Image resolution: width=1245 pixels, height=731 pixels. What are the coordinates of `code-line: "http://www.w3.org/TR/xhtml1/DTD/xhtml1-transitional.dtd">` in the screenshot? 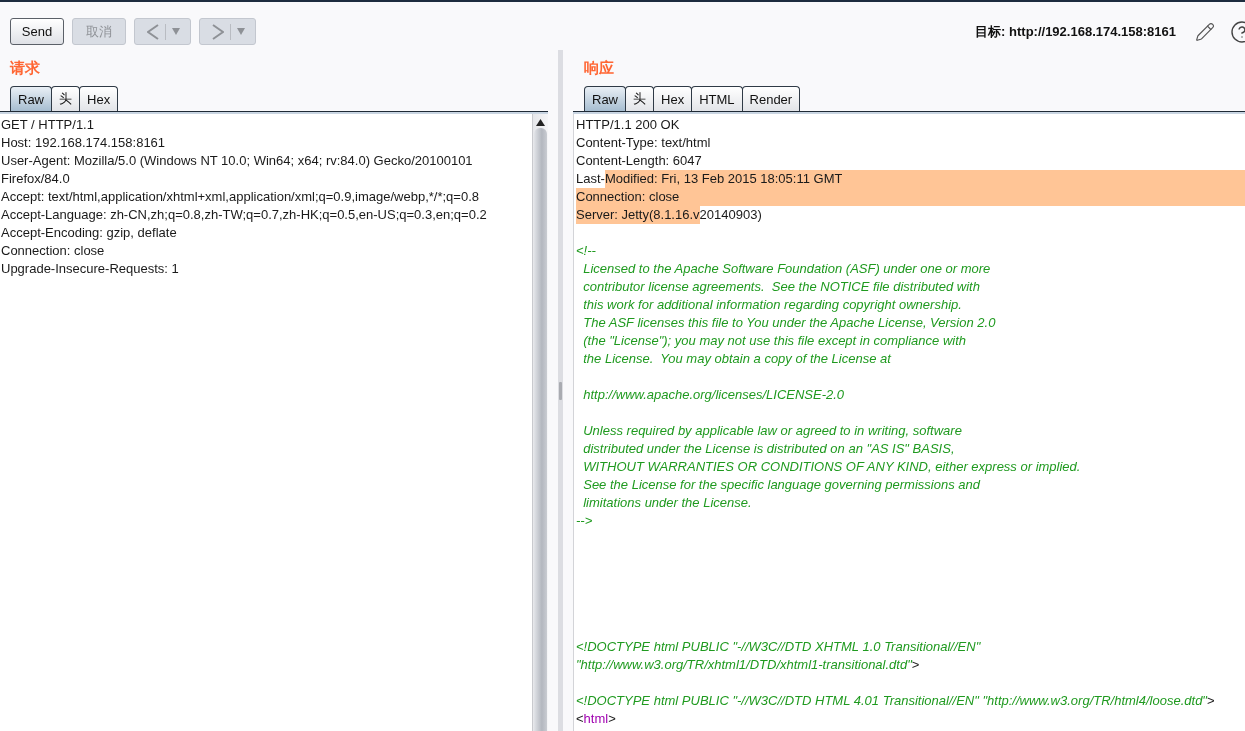 It's located at (748, 665).